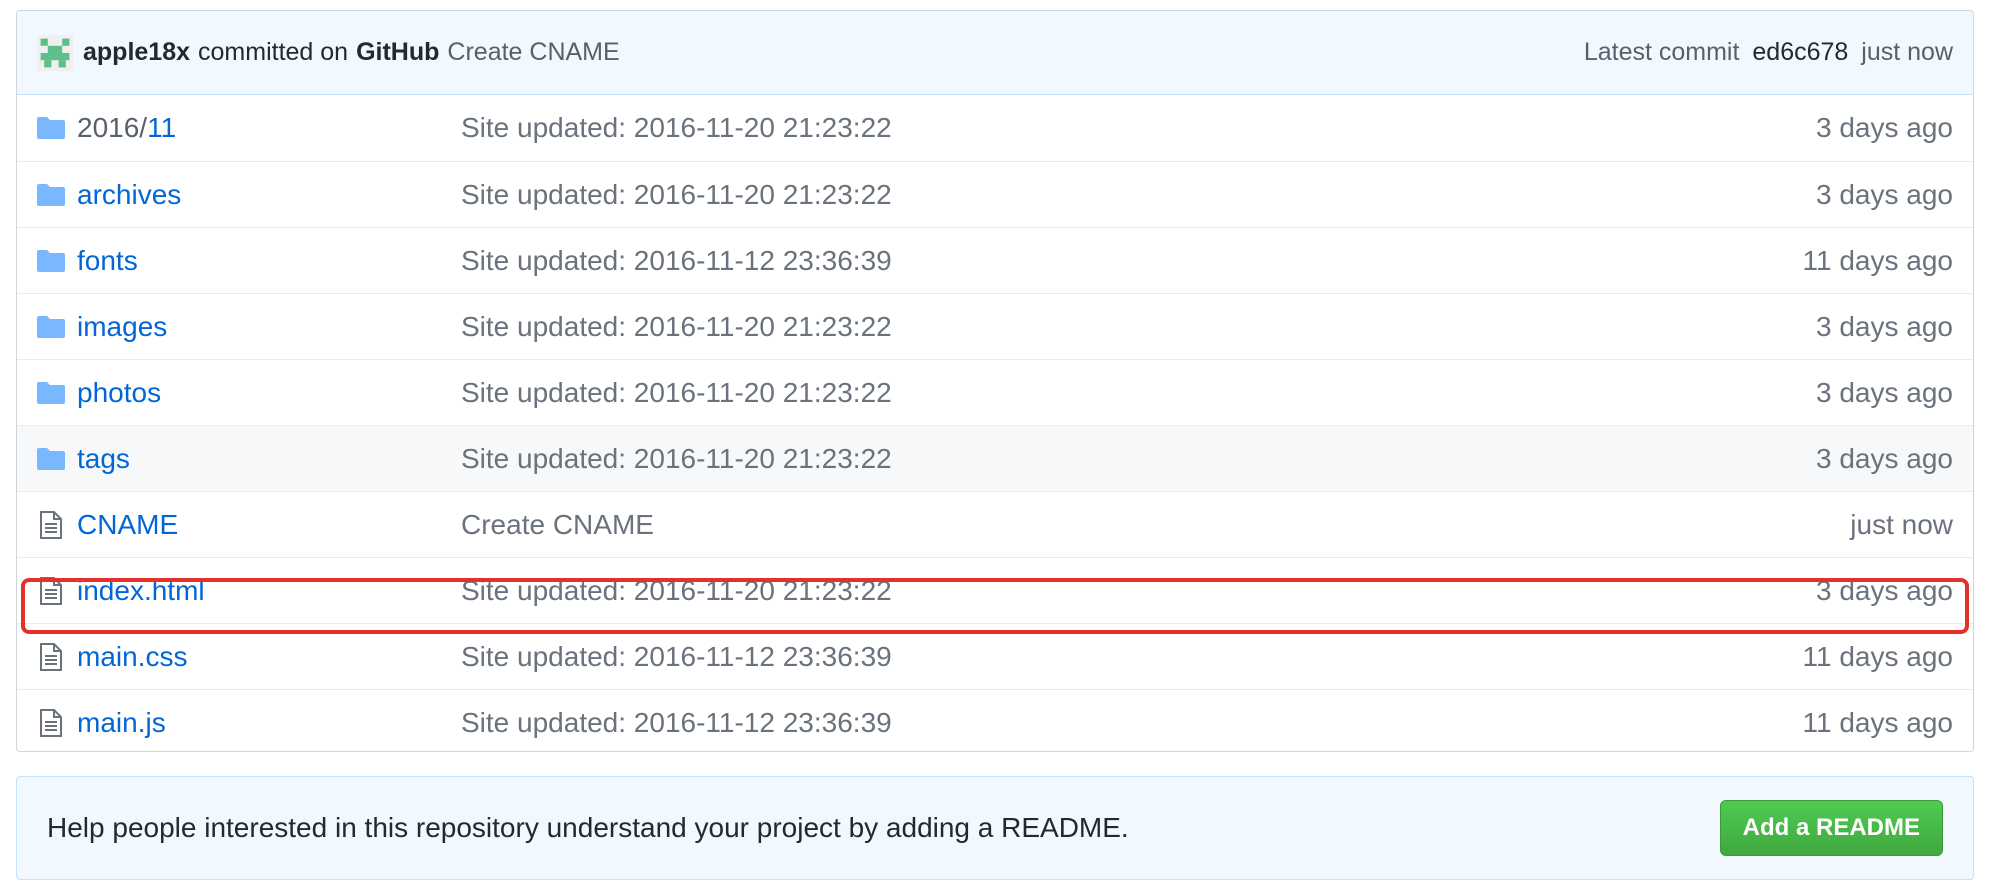 This screenshot has height=888, width=1992. I want to click on latest-commit-info: Latest commit ed6c678 just now, so click(1768, 52).